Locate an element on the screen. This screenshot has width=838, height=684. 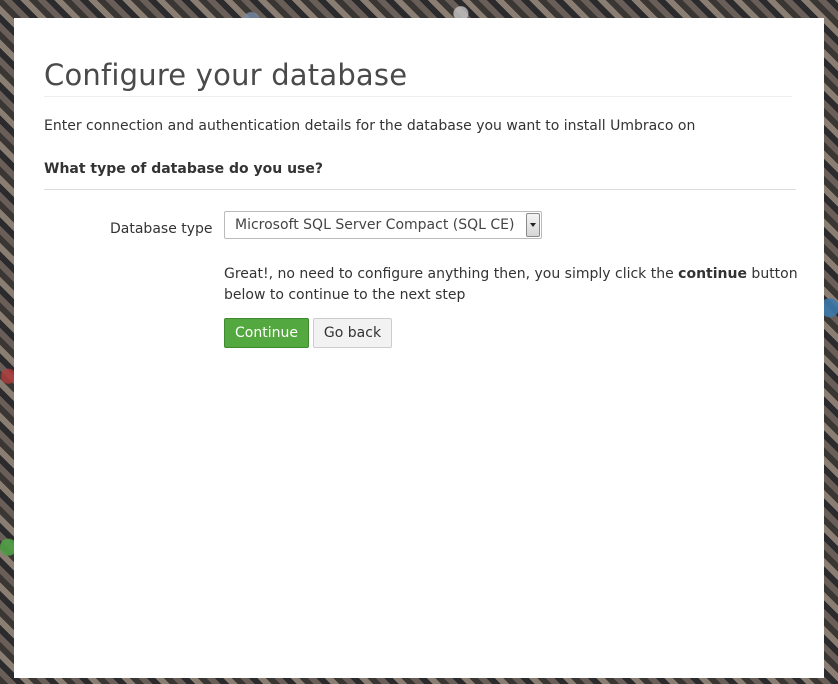
database-type-select: Microsoft SQL Server Compact (SQL CE) is located at coordinates (383, 225).